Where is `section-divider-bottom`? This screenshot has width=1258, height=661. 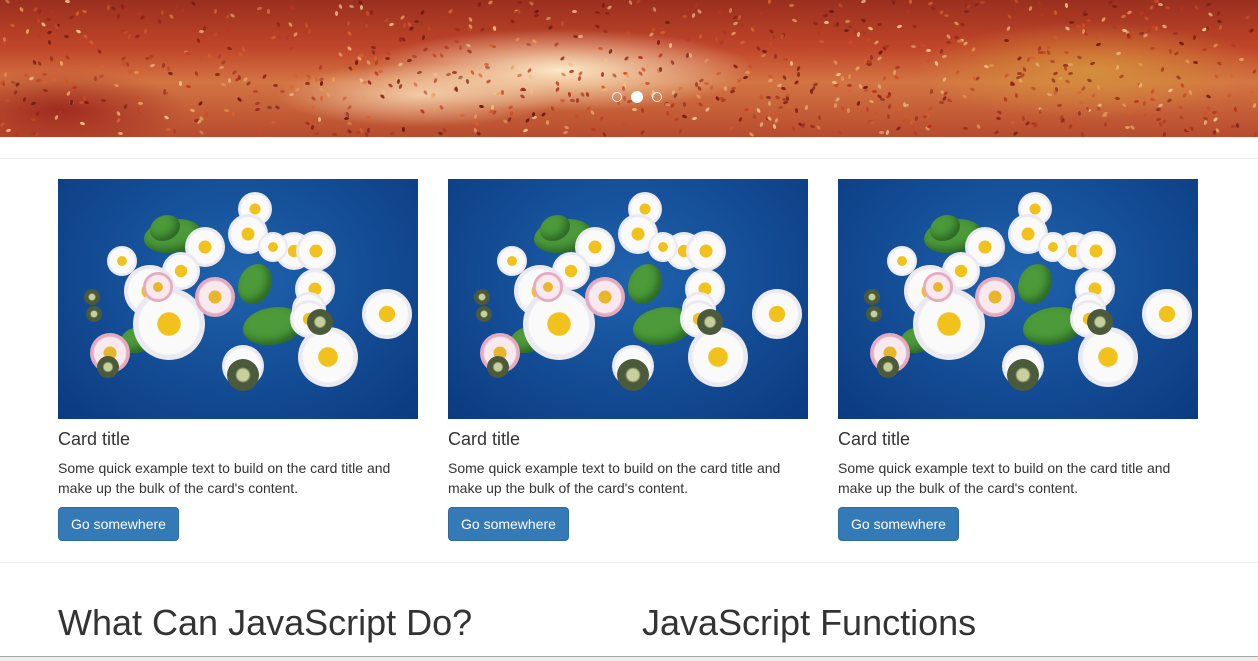 section-divider-bottom is located at coordinates (629, 562).